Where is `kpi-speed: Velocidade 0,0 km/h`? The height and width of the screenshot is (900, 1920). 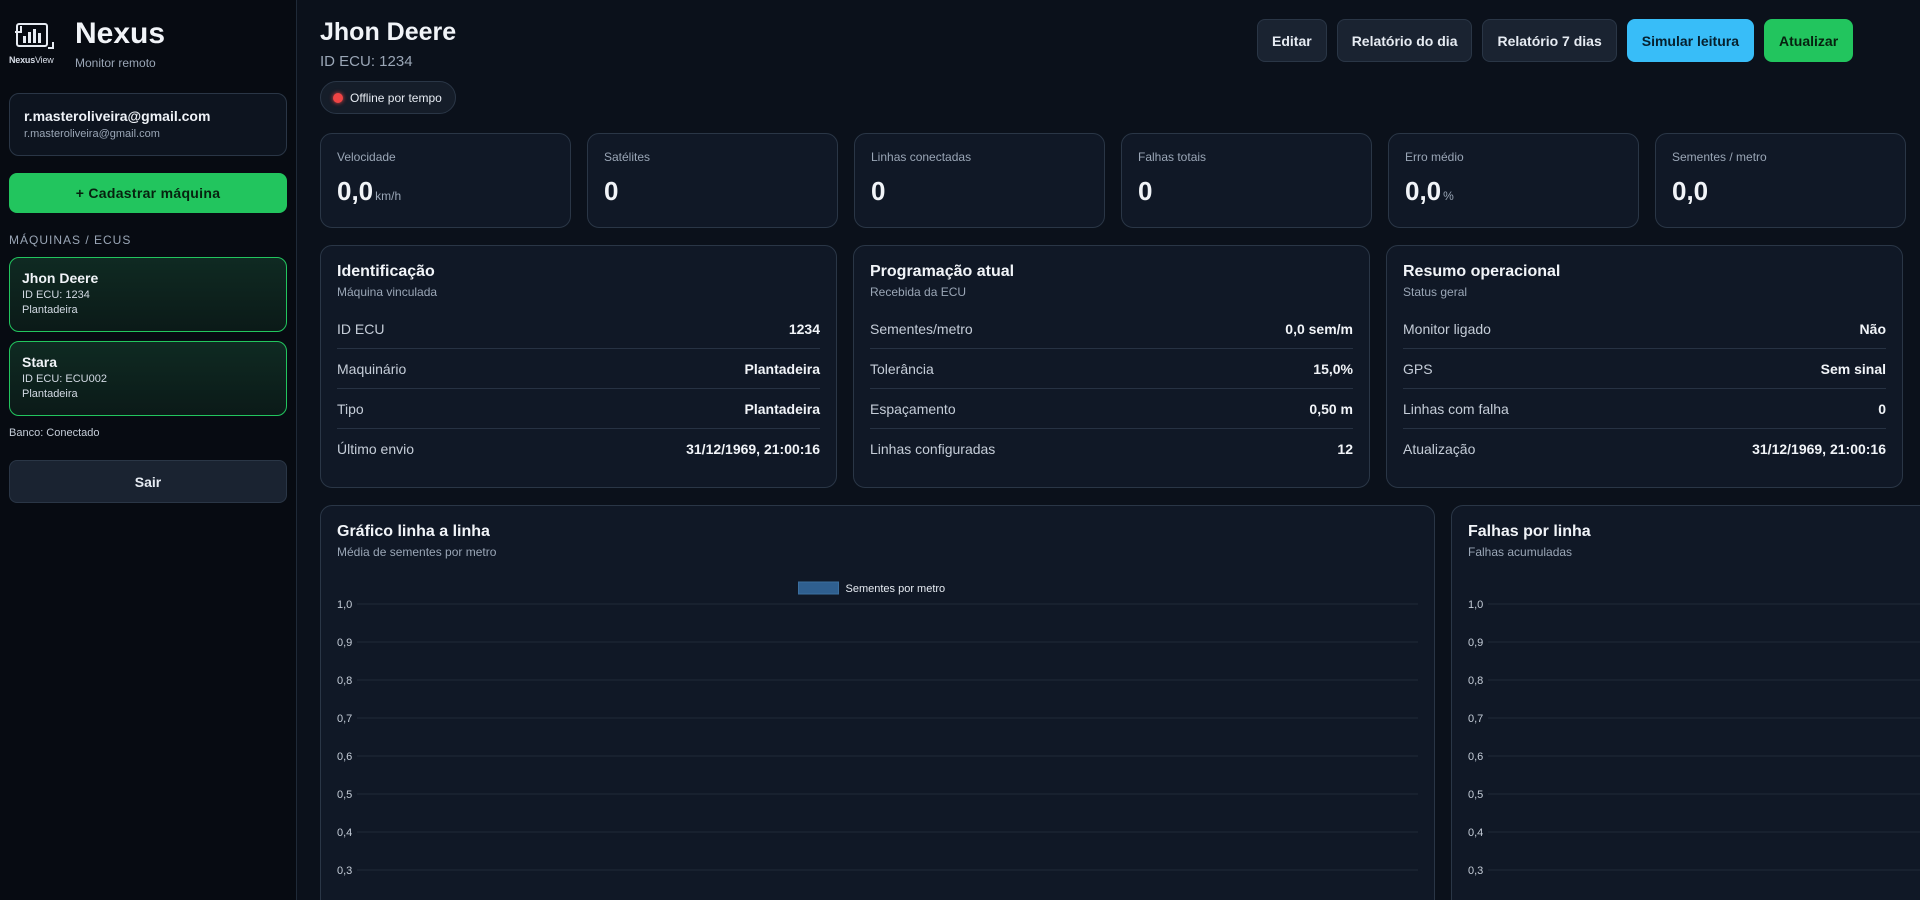 kpi-speed: Velocidade 0,0 km/h is located at coordinates (445, 180).